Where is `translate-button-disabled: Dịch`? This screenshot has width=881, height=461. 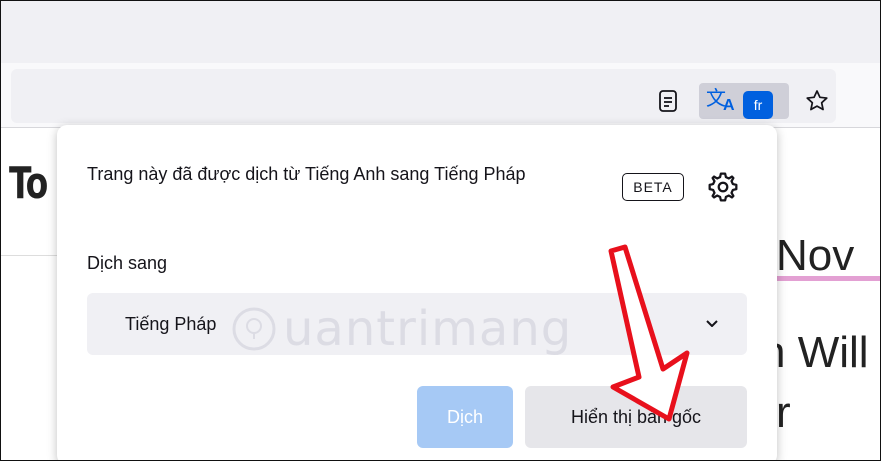
translate-button-disabled: Dịch is located at coordinates (465, 417).